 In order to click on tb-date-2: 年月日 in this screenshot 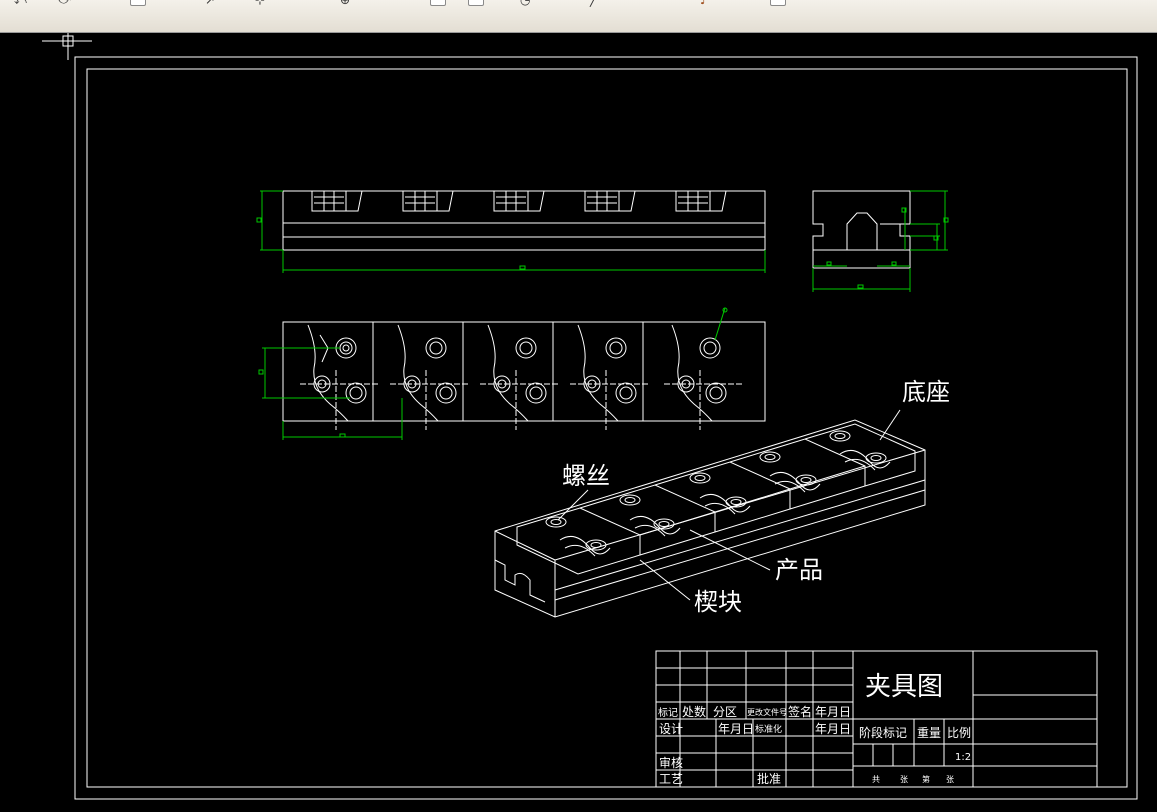, I will do `click(736, 729)`.